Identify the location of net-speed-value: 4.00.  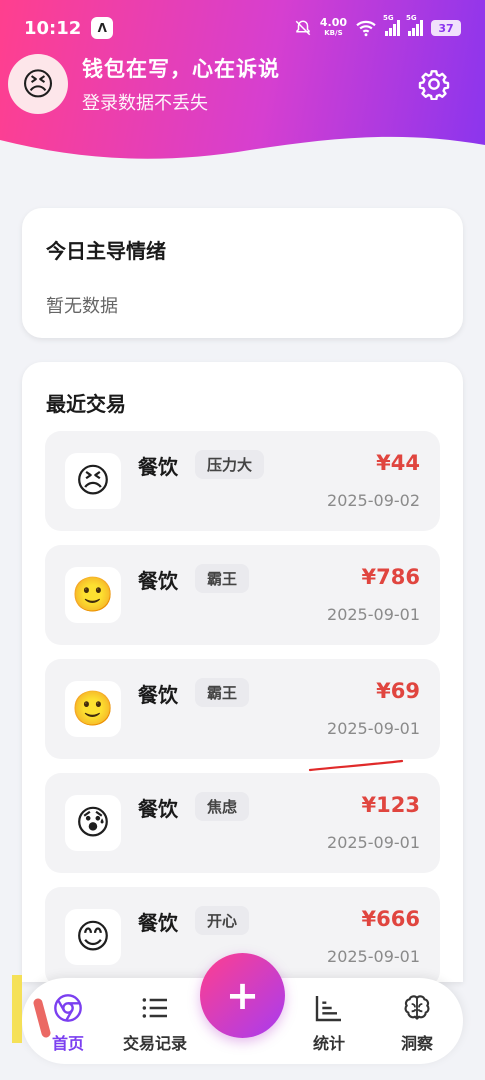
(333, 22).